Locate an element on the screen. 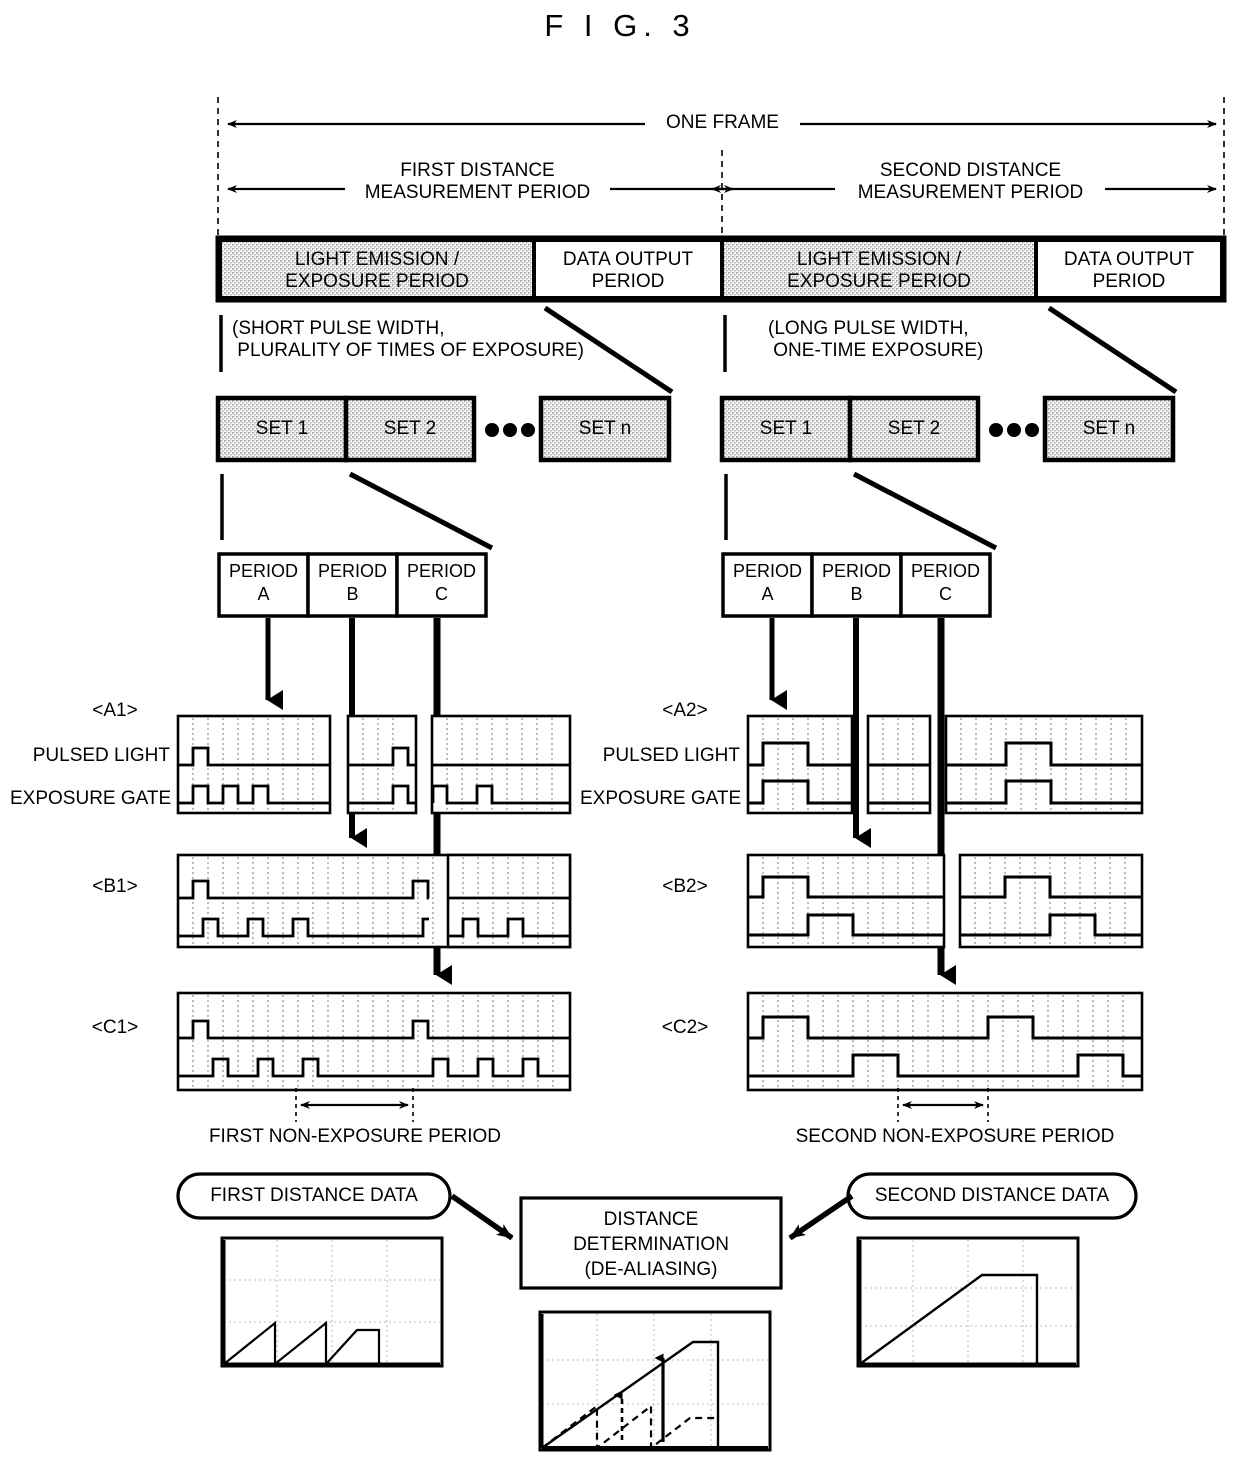 The width and height of the screenshot is (1240, 1470). waveform-panel-c1 is located at coordinates (374, 1041).